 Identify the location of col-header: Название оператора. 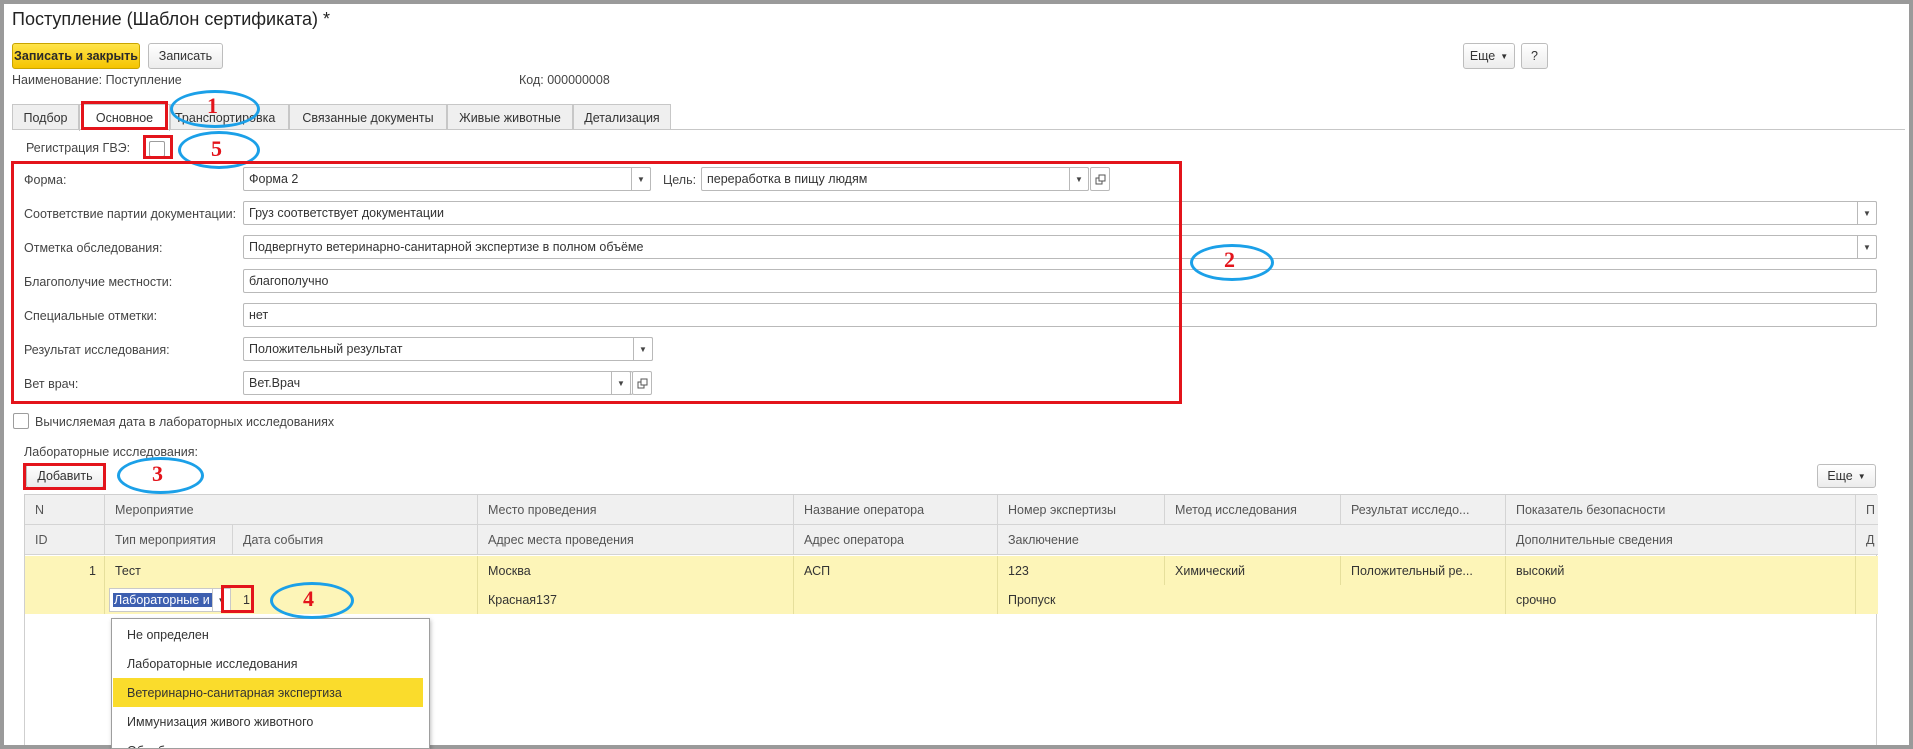
(896, 510).